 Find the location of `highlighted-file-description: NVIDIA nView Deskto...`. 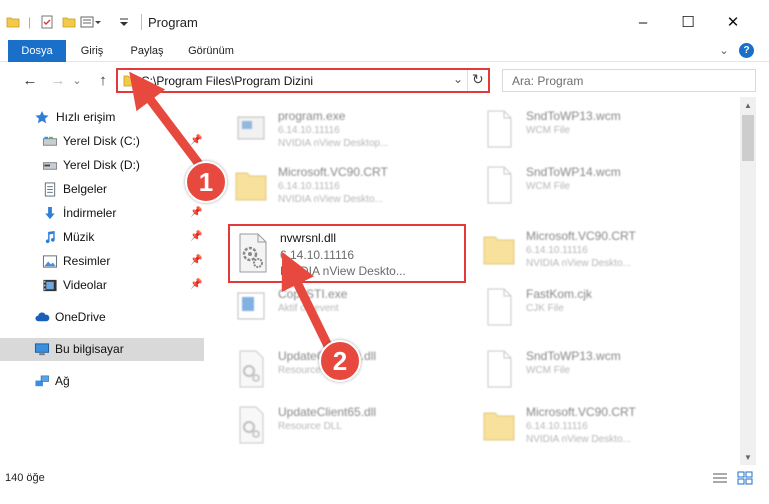

highlighted-file-description: NVIDIA nView Deskto... is located at coordinates (343, 271).